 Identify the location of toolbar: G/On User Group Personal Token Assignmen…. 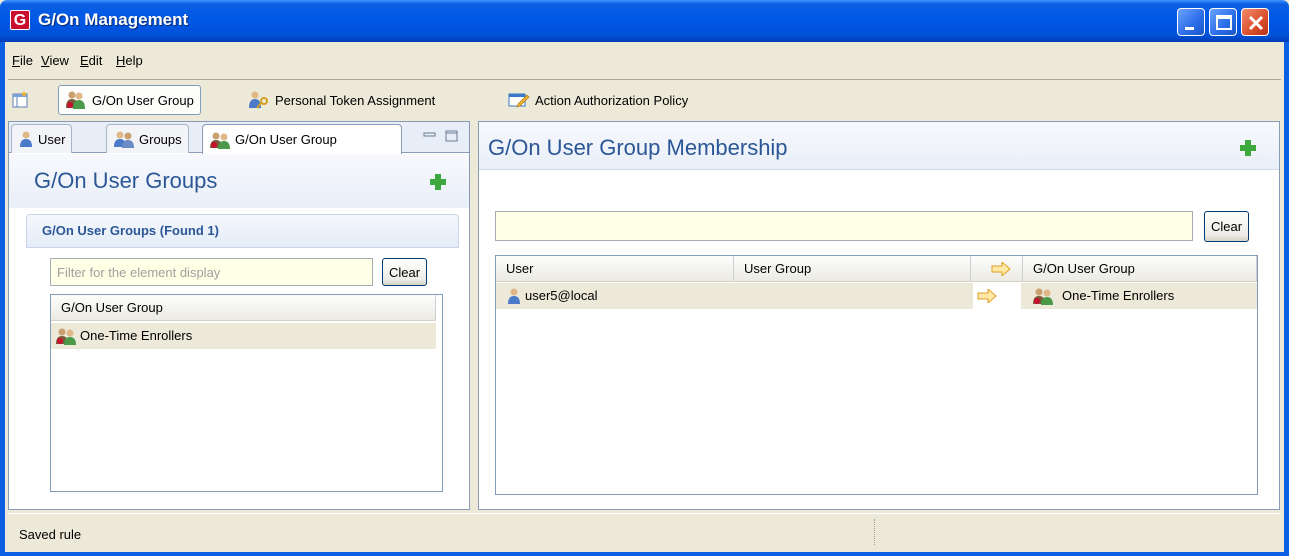
(644, 100).